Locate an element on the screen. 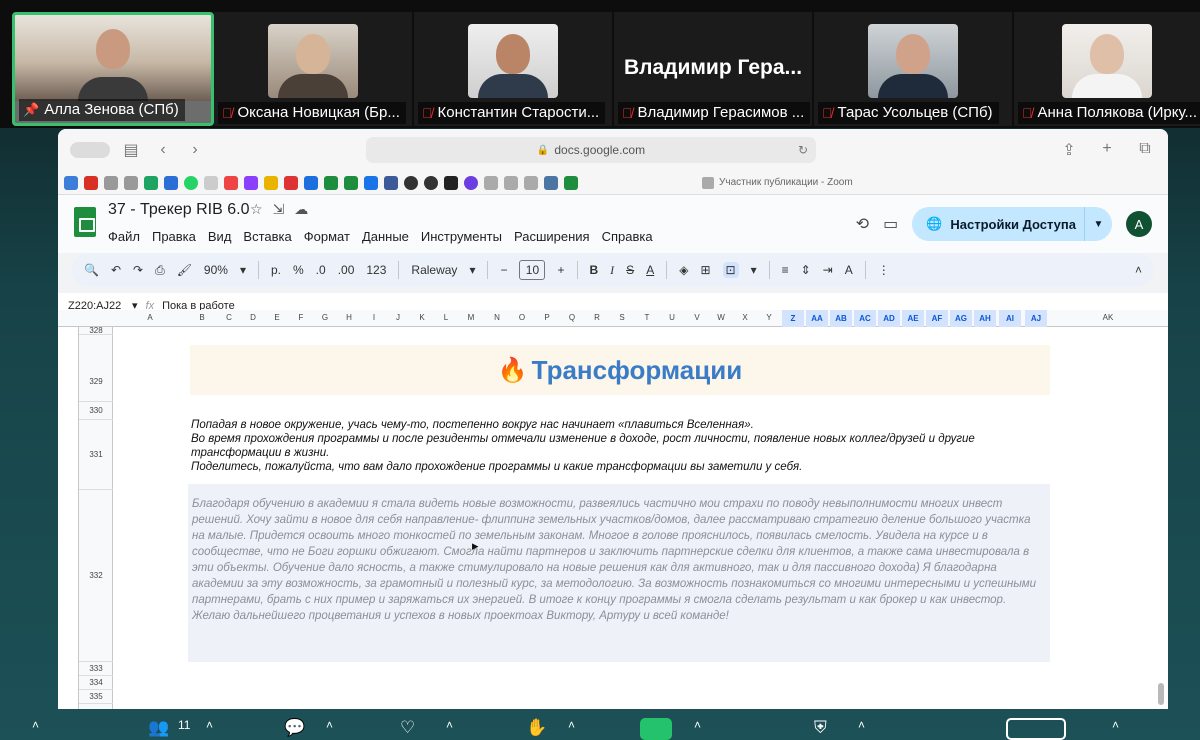 The height and width of the screenshot is (740, 1200). cloud-icon: ☁ is located at coordinates (301, 209).